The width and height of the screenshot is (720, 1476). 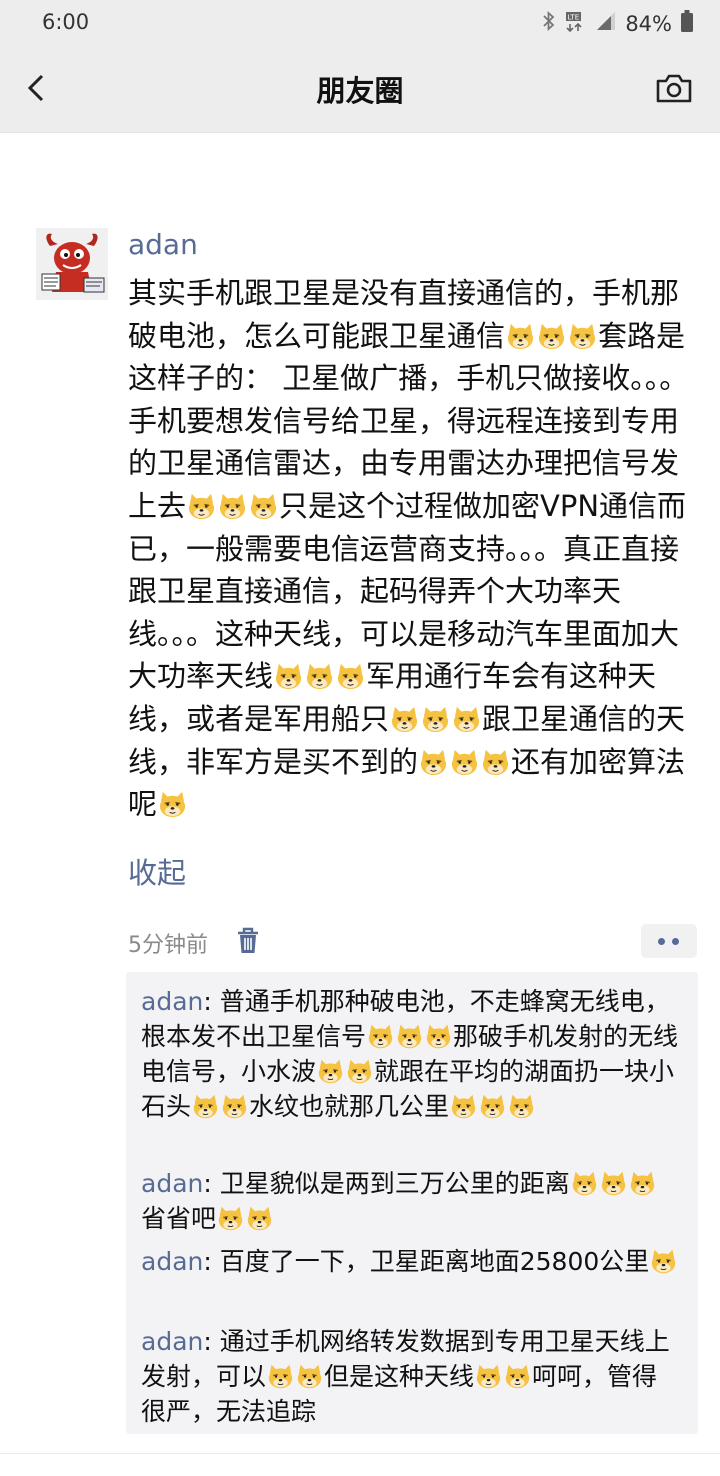 What do you see at coordinates (394, 1183) in the screenshot?
I see `text-segment: 卫星貌似是两到三万公里的距离` at bounding box center [394, 1183].